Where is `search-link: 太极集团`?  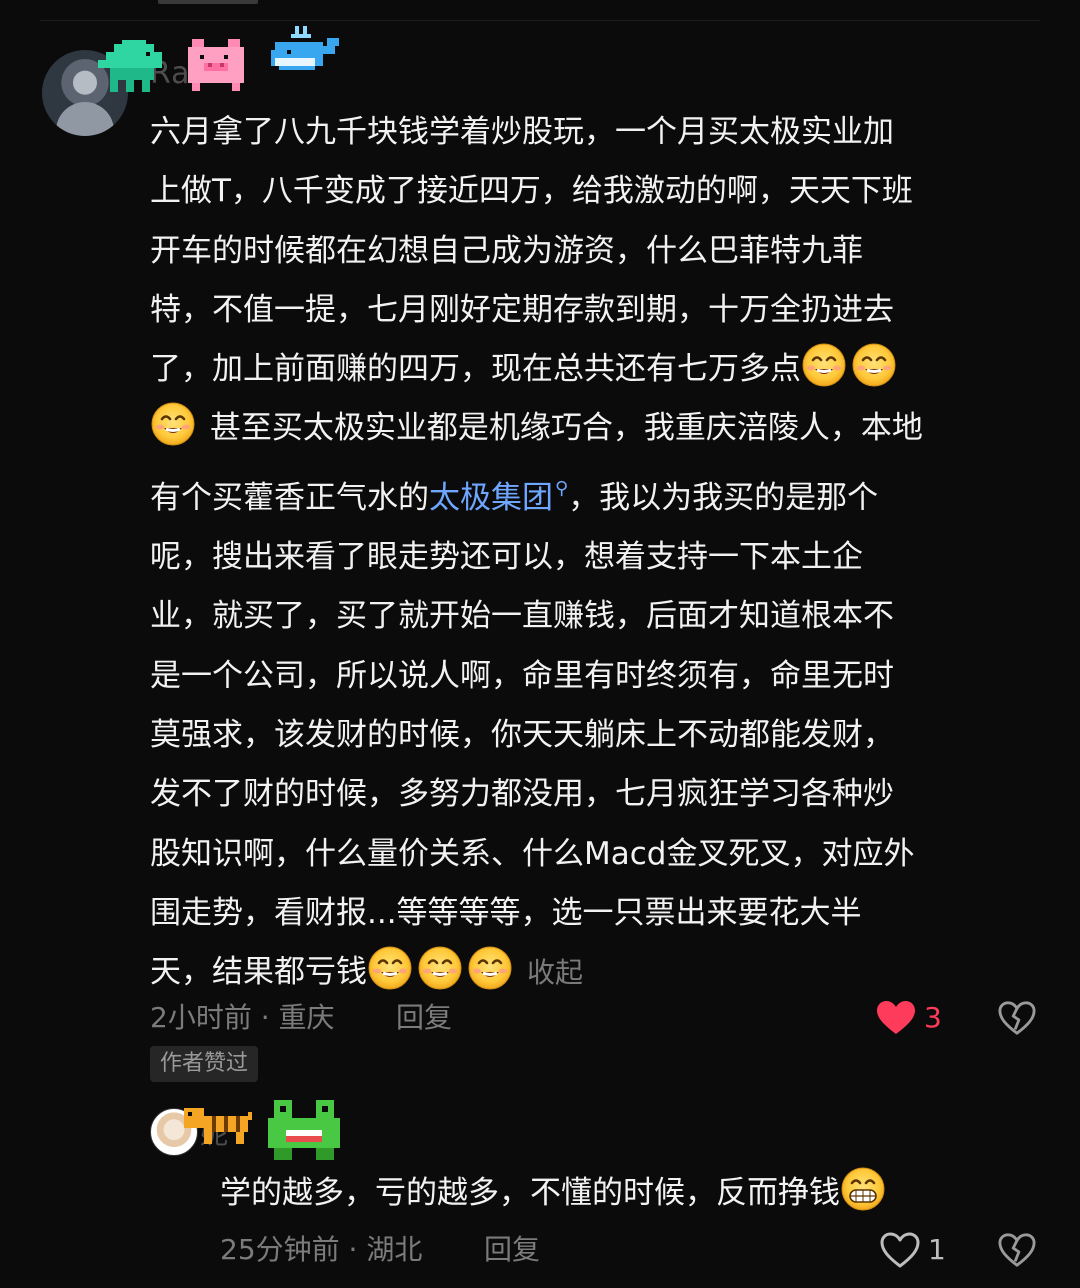
search-link: 太极集团 is located at coordinates (491, 498).